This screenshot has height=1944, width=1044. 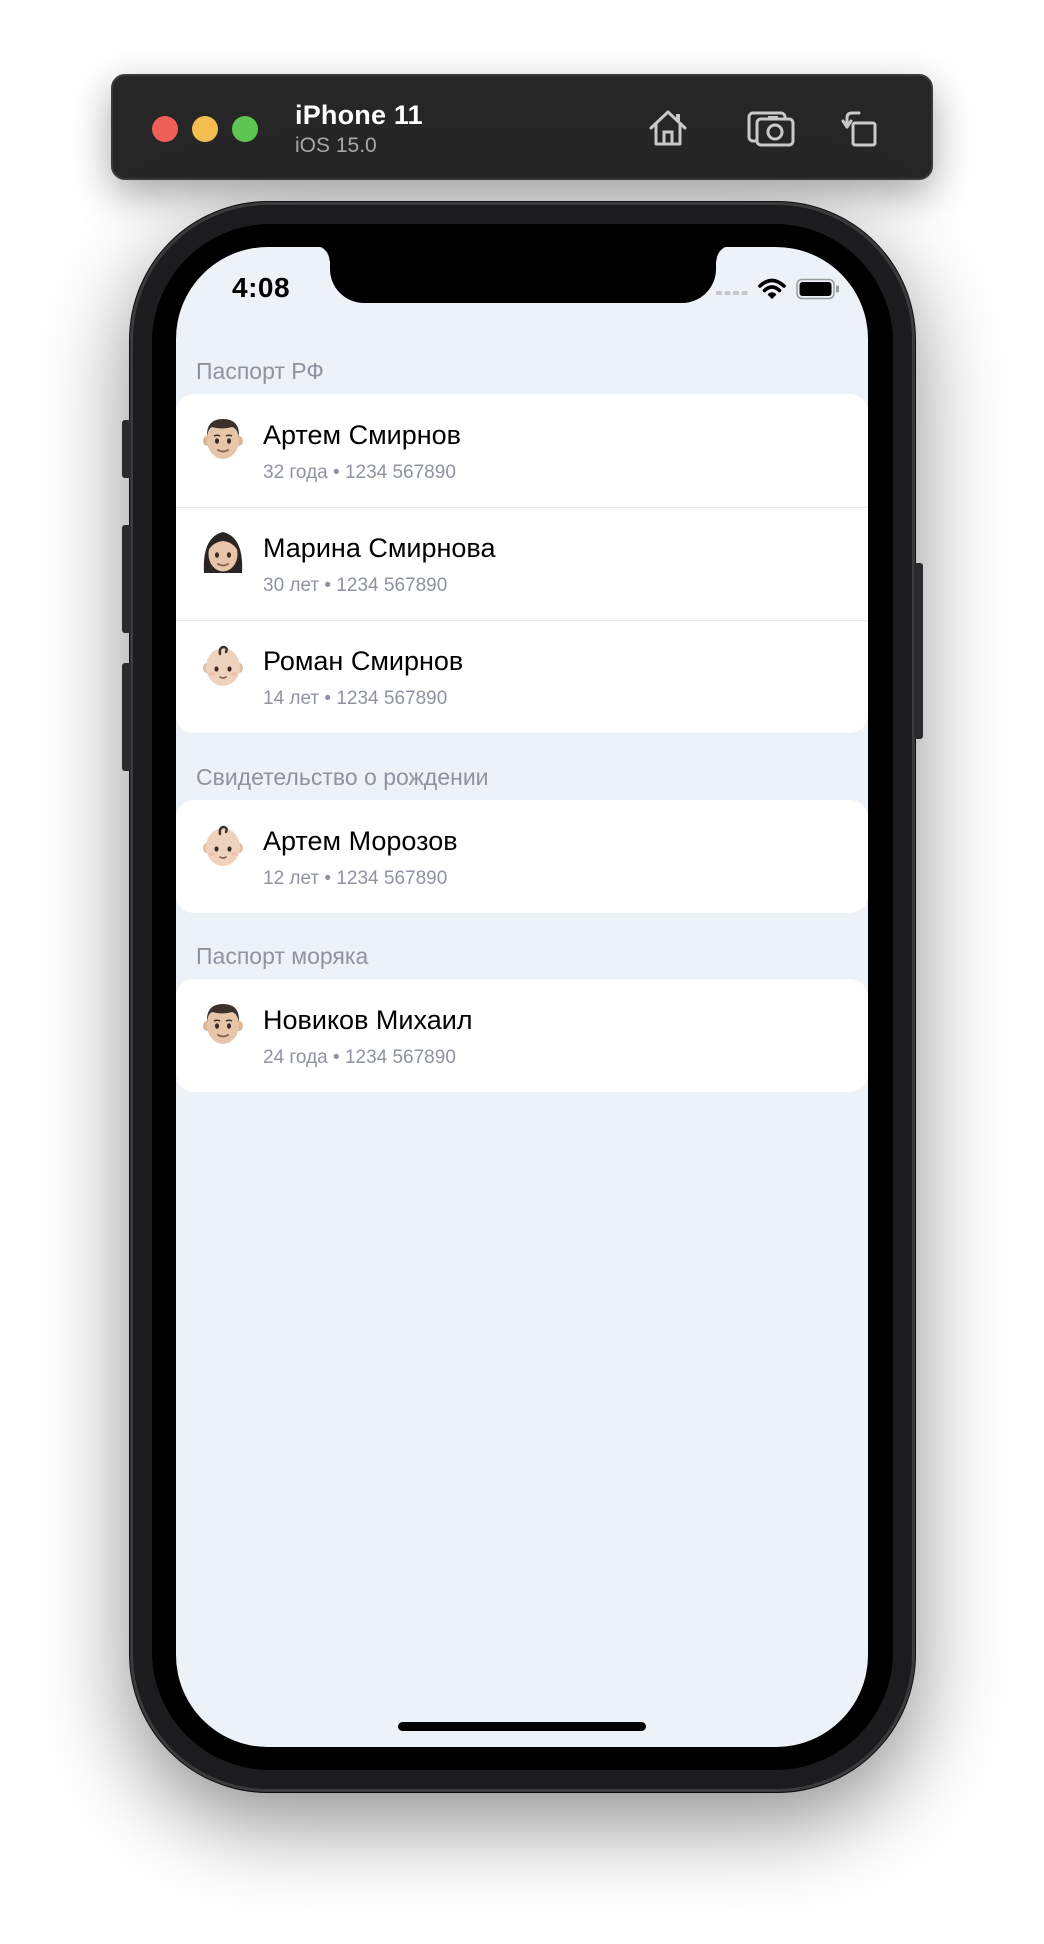 I want to click on person-name: Новиков Михаил, so click(x=368, y=1020).